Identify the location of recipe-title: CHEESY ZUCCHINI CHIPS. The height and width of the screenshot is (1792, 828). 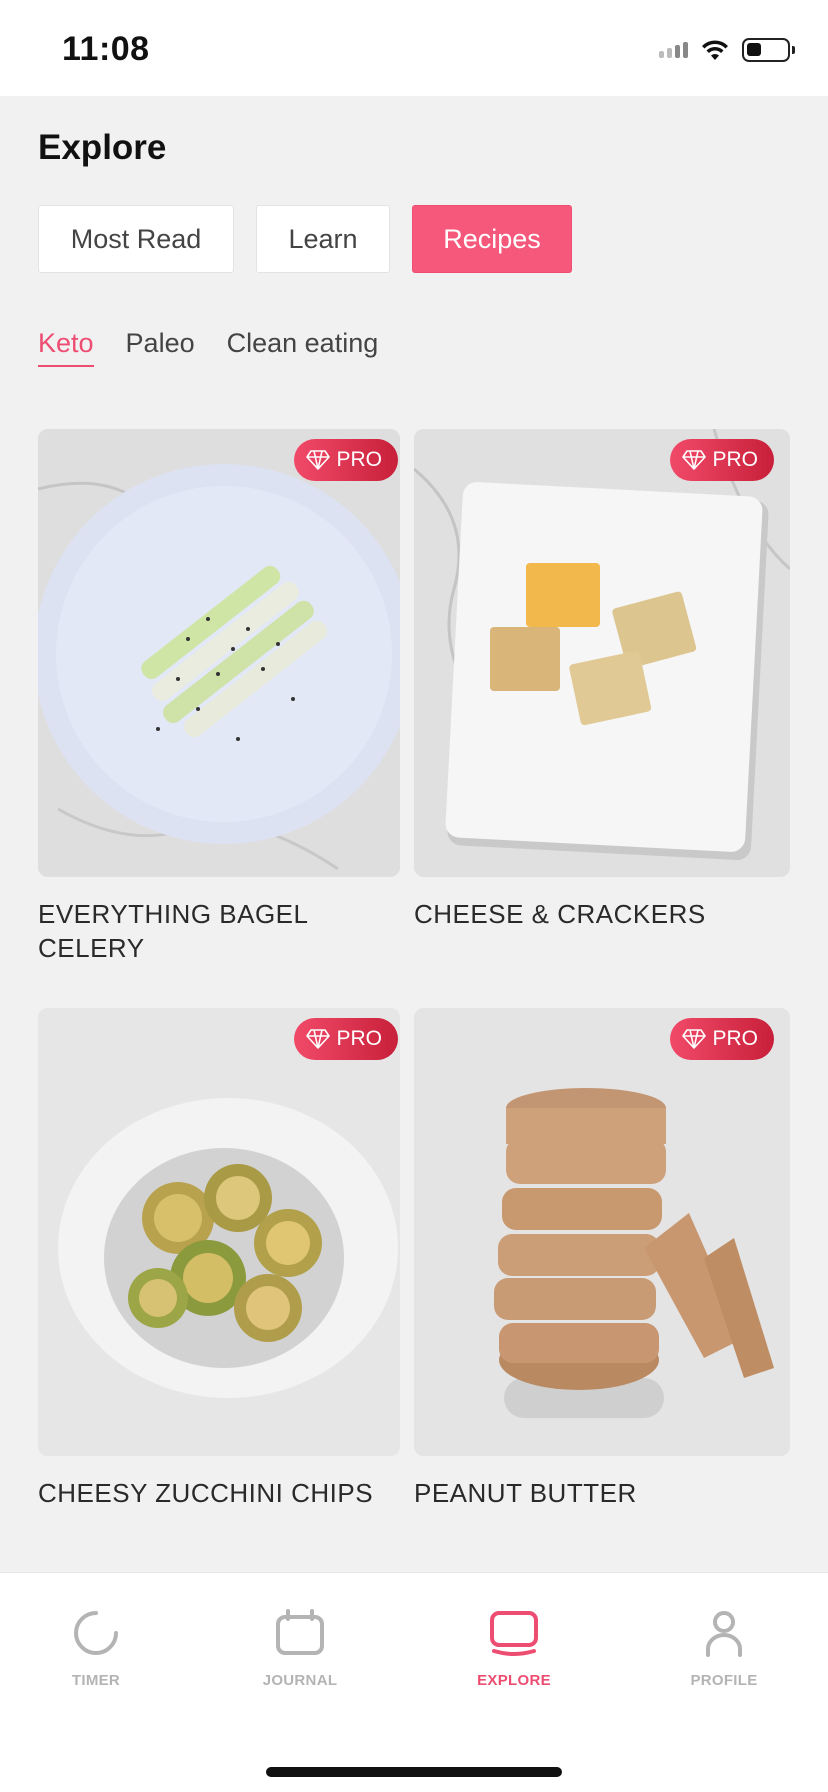
(206, 1493).